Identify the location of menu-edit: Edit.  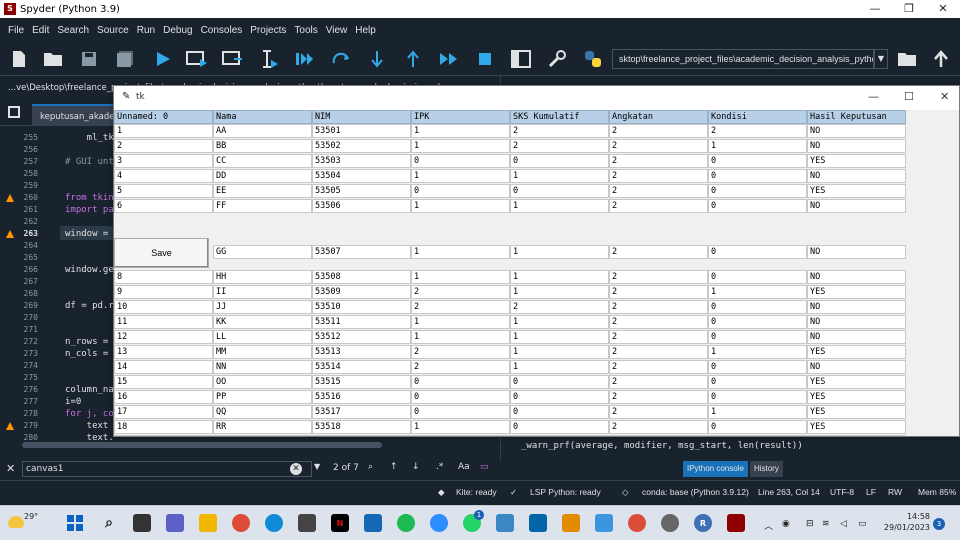
(40, 30).